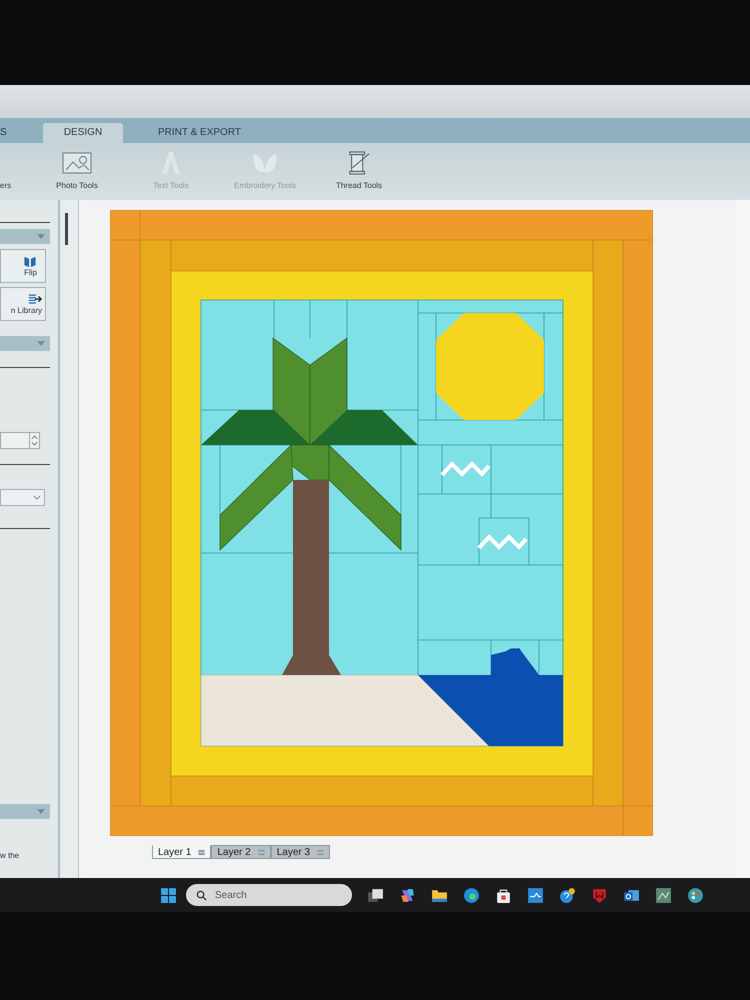 The width and height of the screenshot is (750, 1000). Describe the element at coordinates (663, 895) in the screenshot. I see `image-icon` at that location.